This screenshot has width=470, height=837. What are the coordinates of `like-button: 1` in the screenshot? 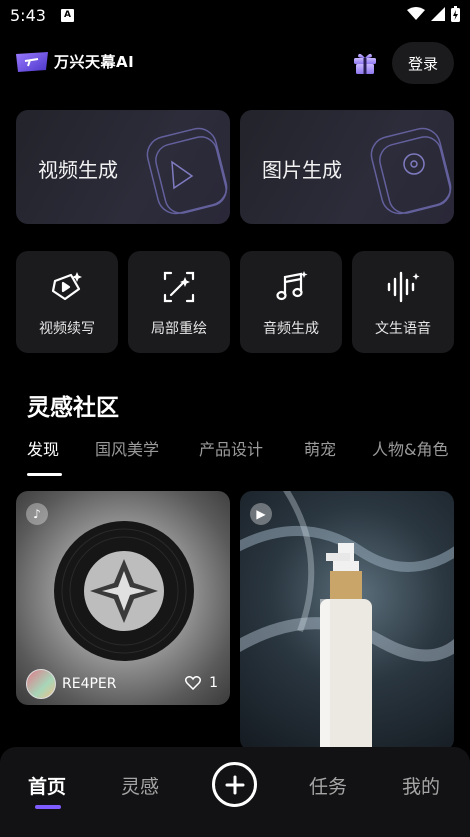 It's located at (201, 683).